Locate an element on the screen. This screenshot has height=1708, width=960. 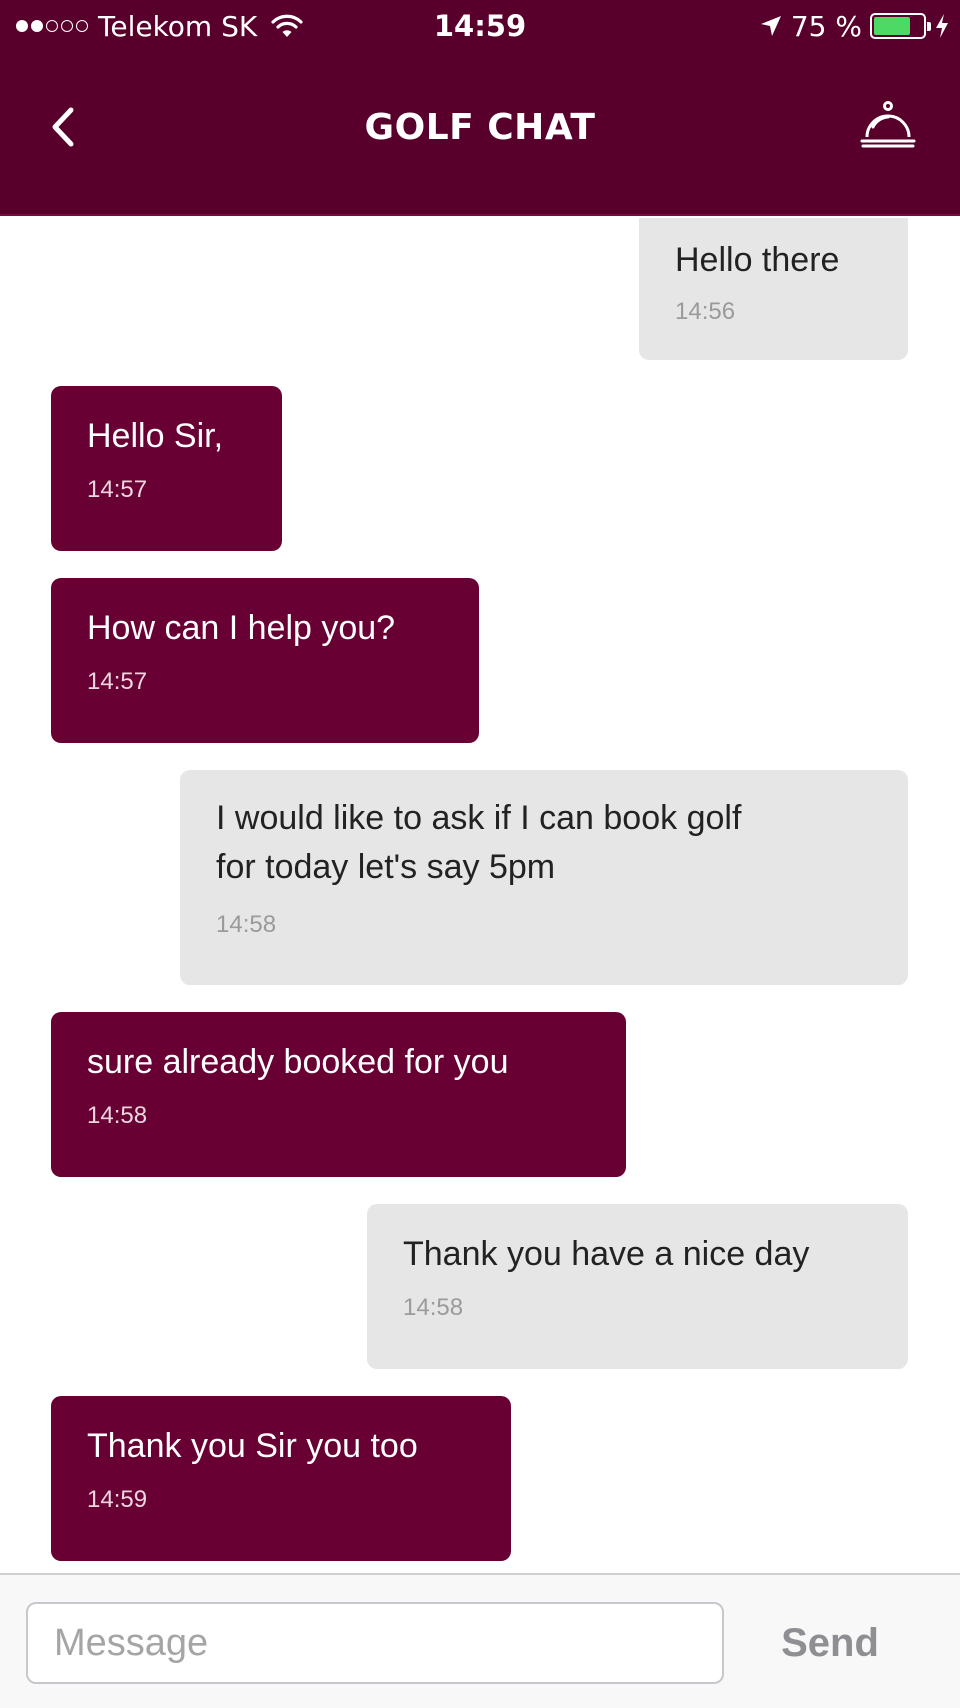
navigation-bar: GOLF CHAT is located at coordinates (480, 133).